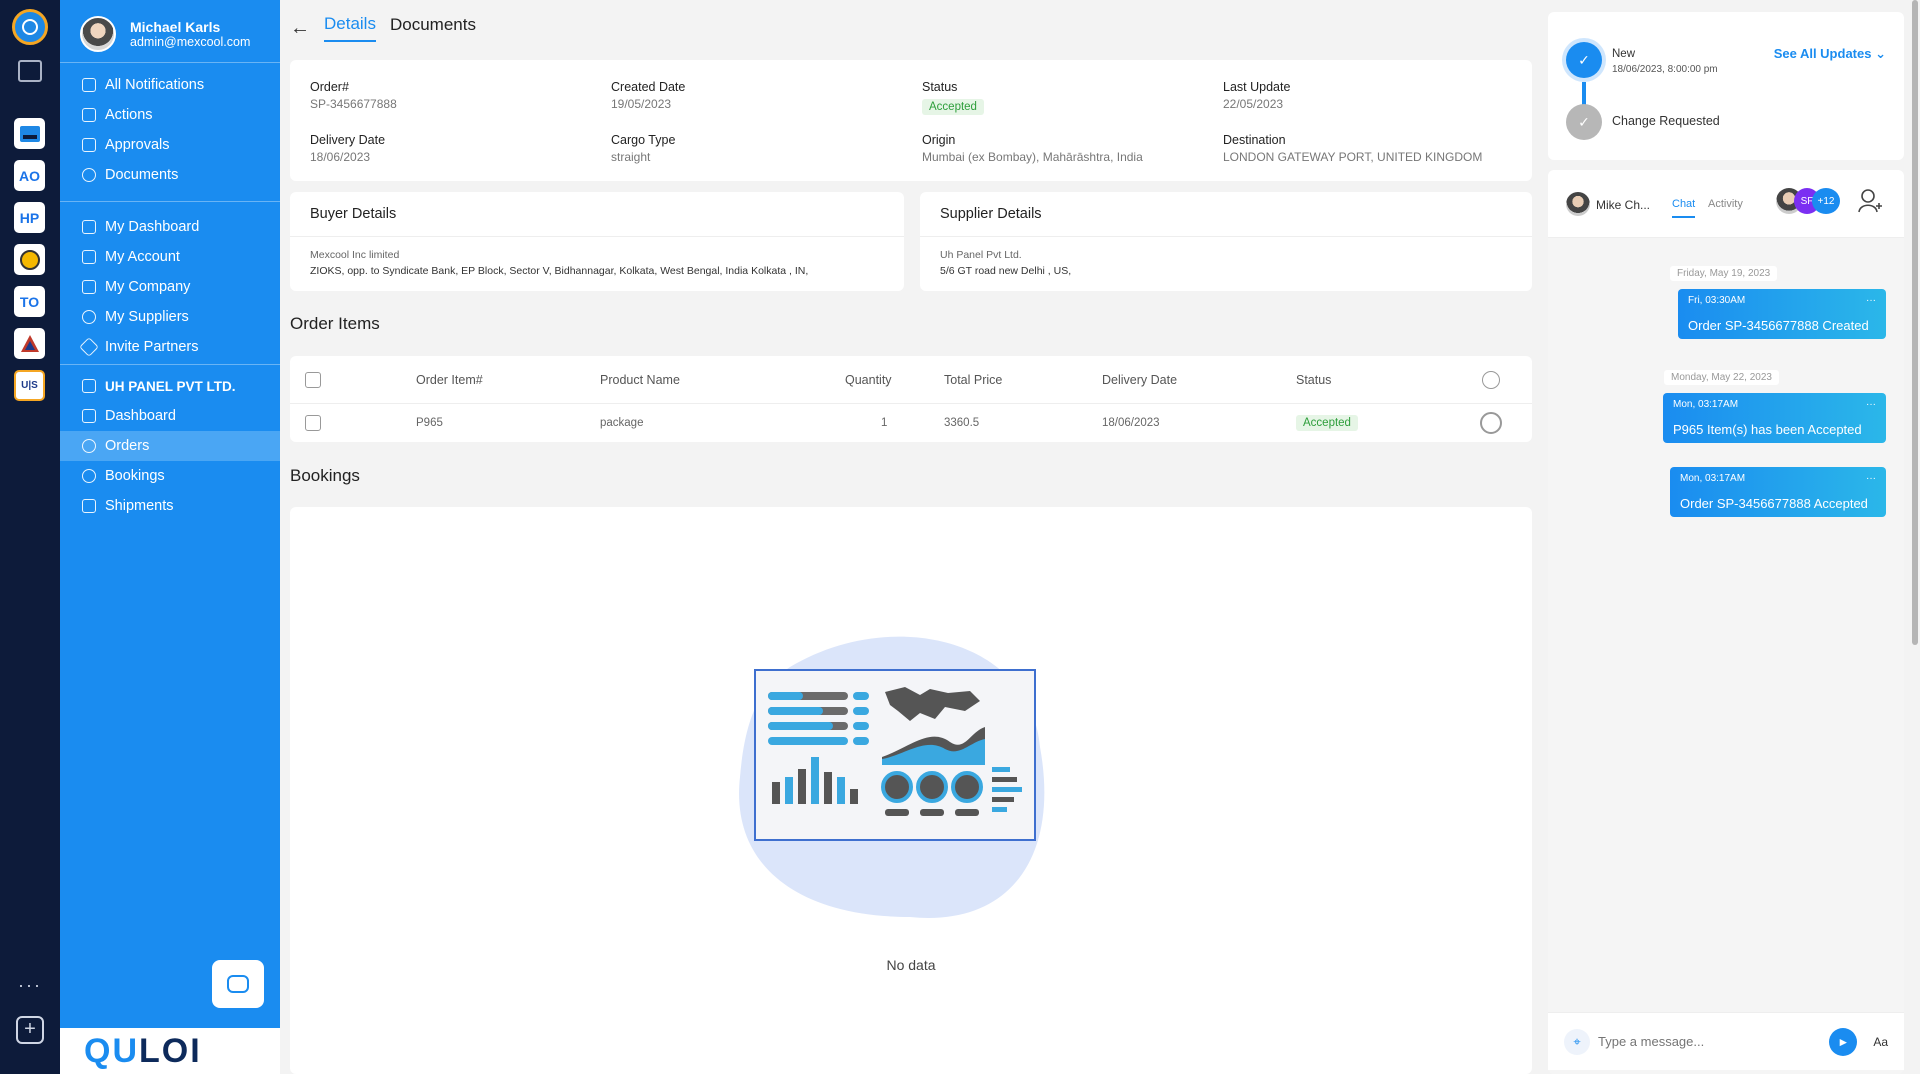 The height and width of the screenshot is (1074, 1920). I want to click on nav-item-orders: Orders, so click(170, 446).